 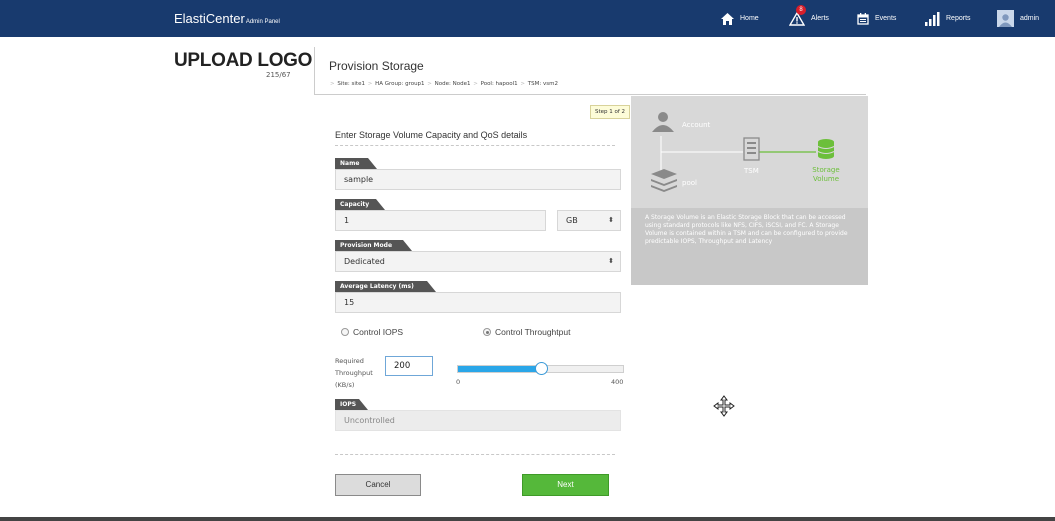 What do you see at coordinates (820, 18) in the screenshot?
I see `nav-alerts-label: Alerts` at bounding box center [820, 18].